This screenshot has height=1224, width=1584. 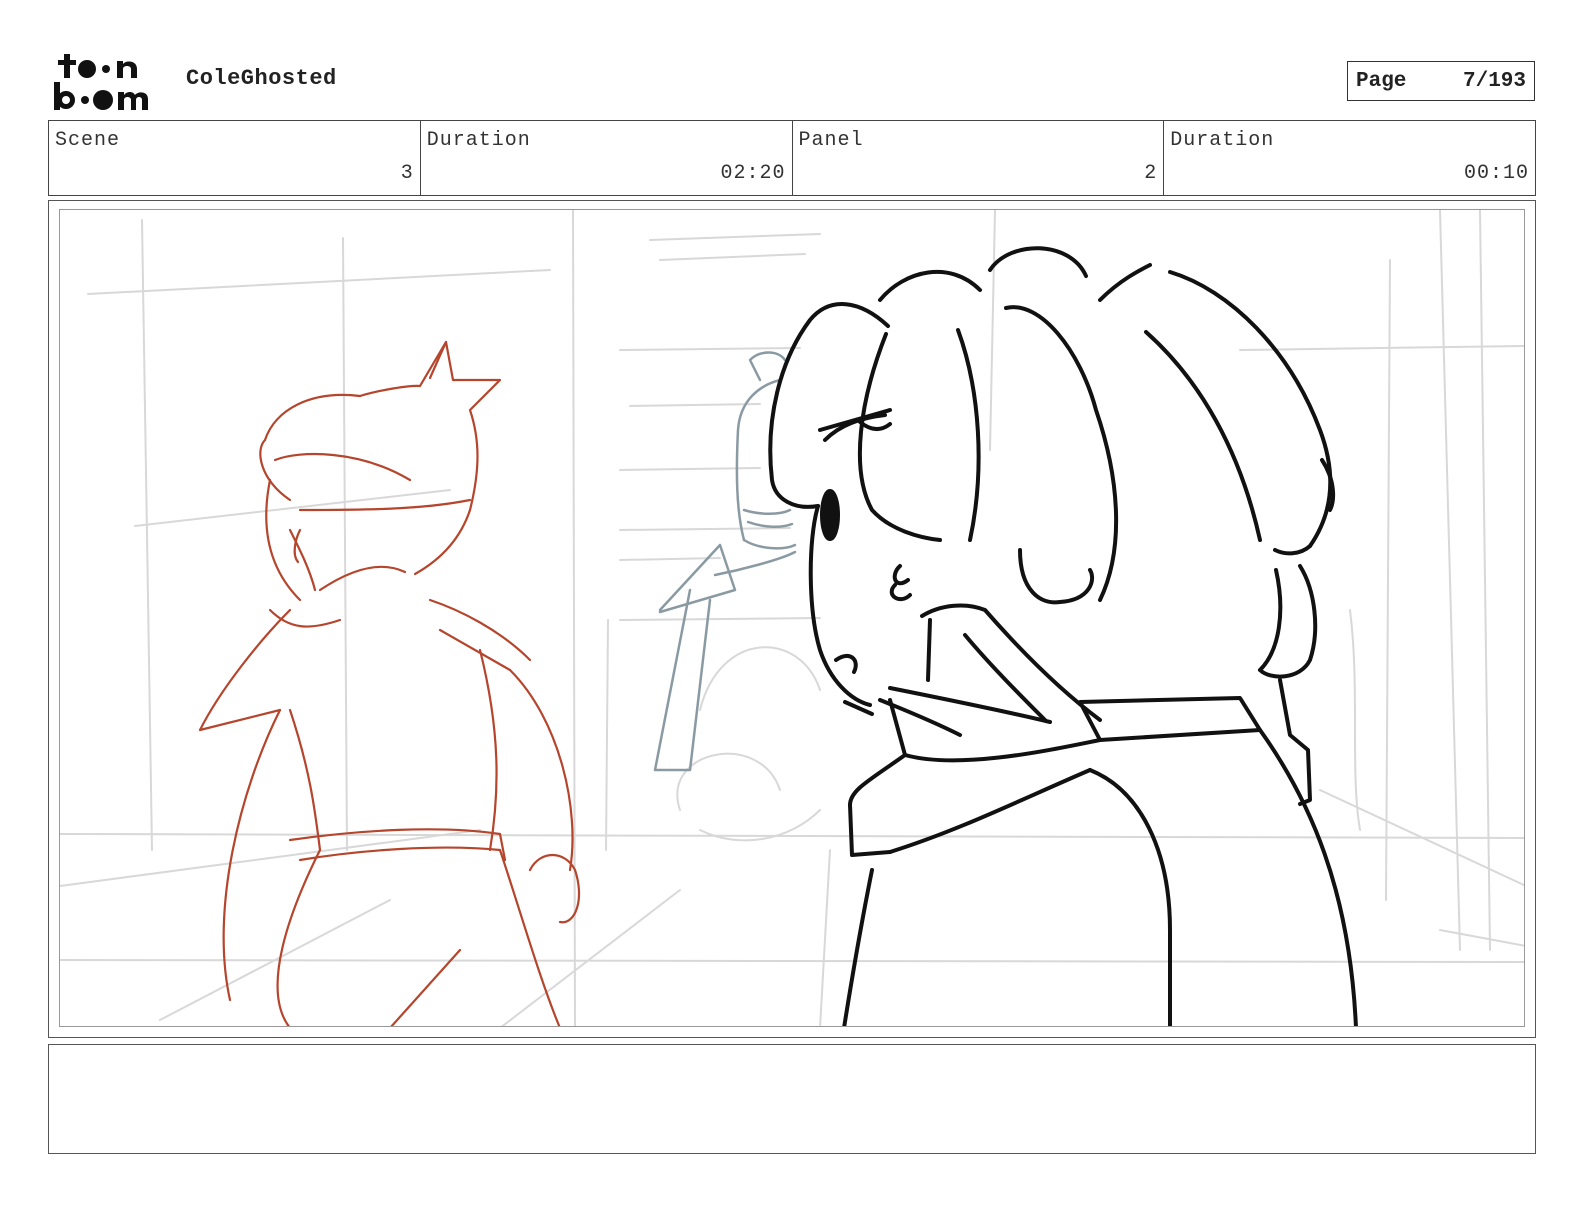 What do you see at coordinates (1494, 81) in the screenshot?
I see `page-number: 7/193` at bounding box center [1494, 81].